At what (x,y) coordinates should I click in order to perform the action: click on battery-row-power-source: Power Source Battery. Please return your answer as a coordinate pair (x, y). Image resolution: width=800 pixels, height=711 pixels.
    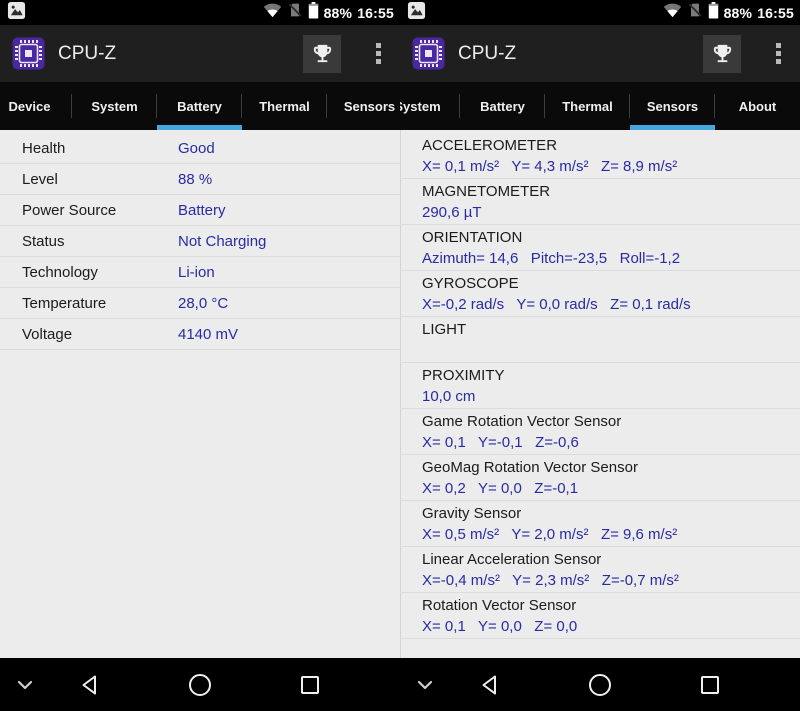
    Looking at the image, I should click on (200, 210).